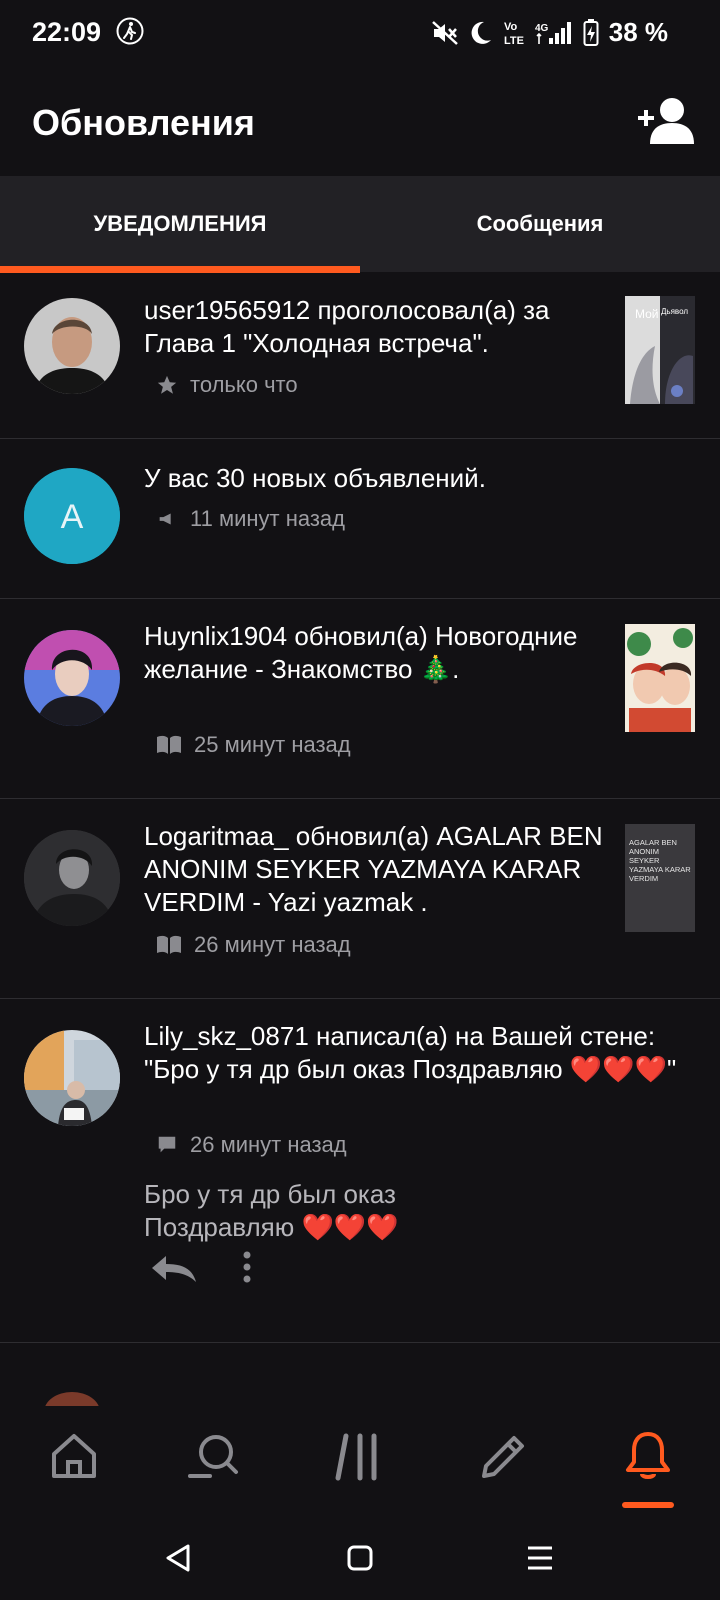 Image resolution: width=720 pixels, height=1600 pixels. What do you see at coordinates (648, 1456) in the screenshot?
I see `notifications-icon` at bounding box center [648, 1456].